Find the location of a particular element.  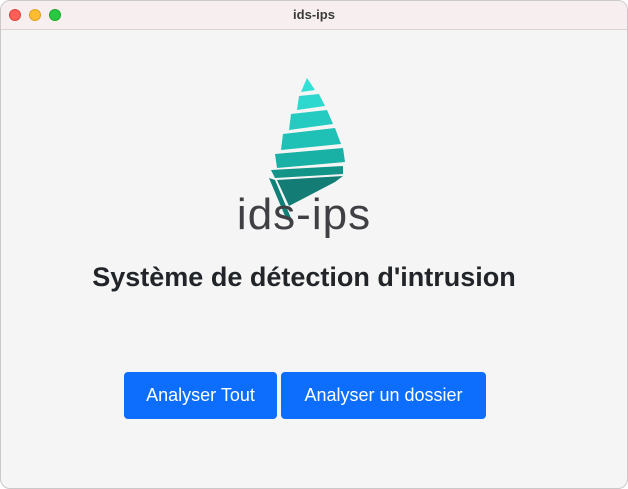

analyze-folder-button: Analyser un dossier is located at coordinates (383, 395).